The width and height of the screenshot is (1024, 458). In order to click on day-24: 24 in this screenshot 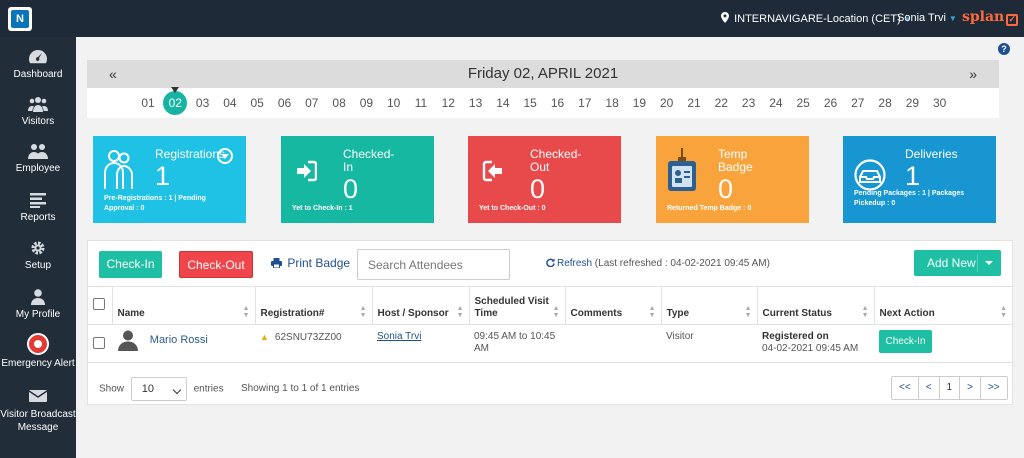, I will do `click(776, 103)`.